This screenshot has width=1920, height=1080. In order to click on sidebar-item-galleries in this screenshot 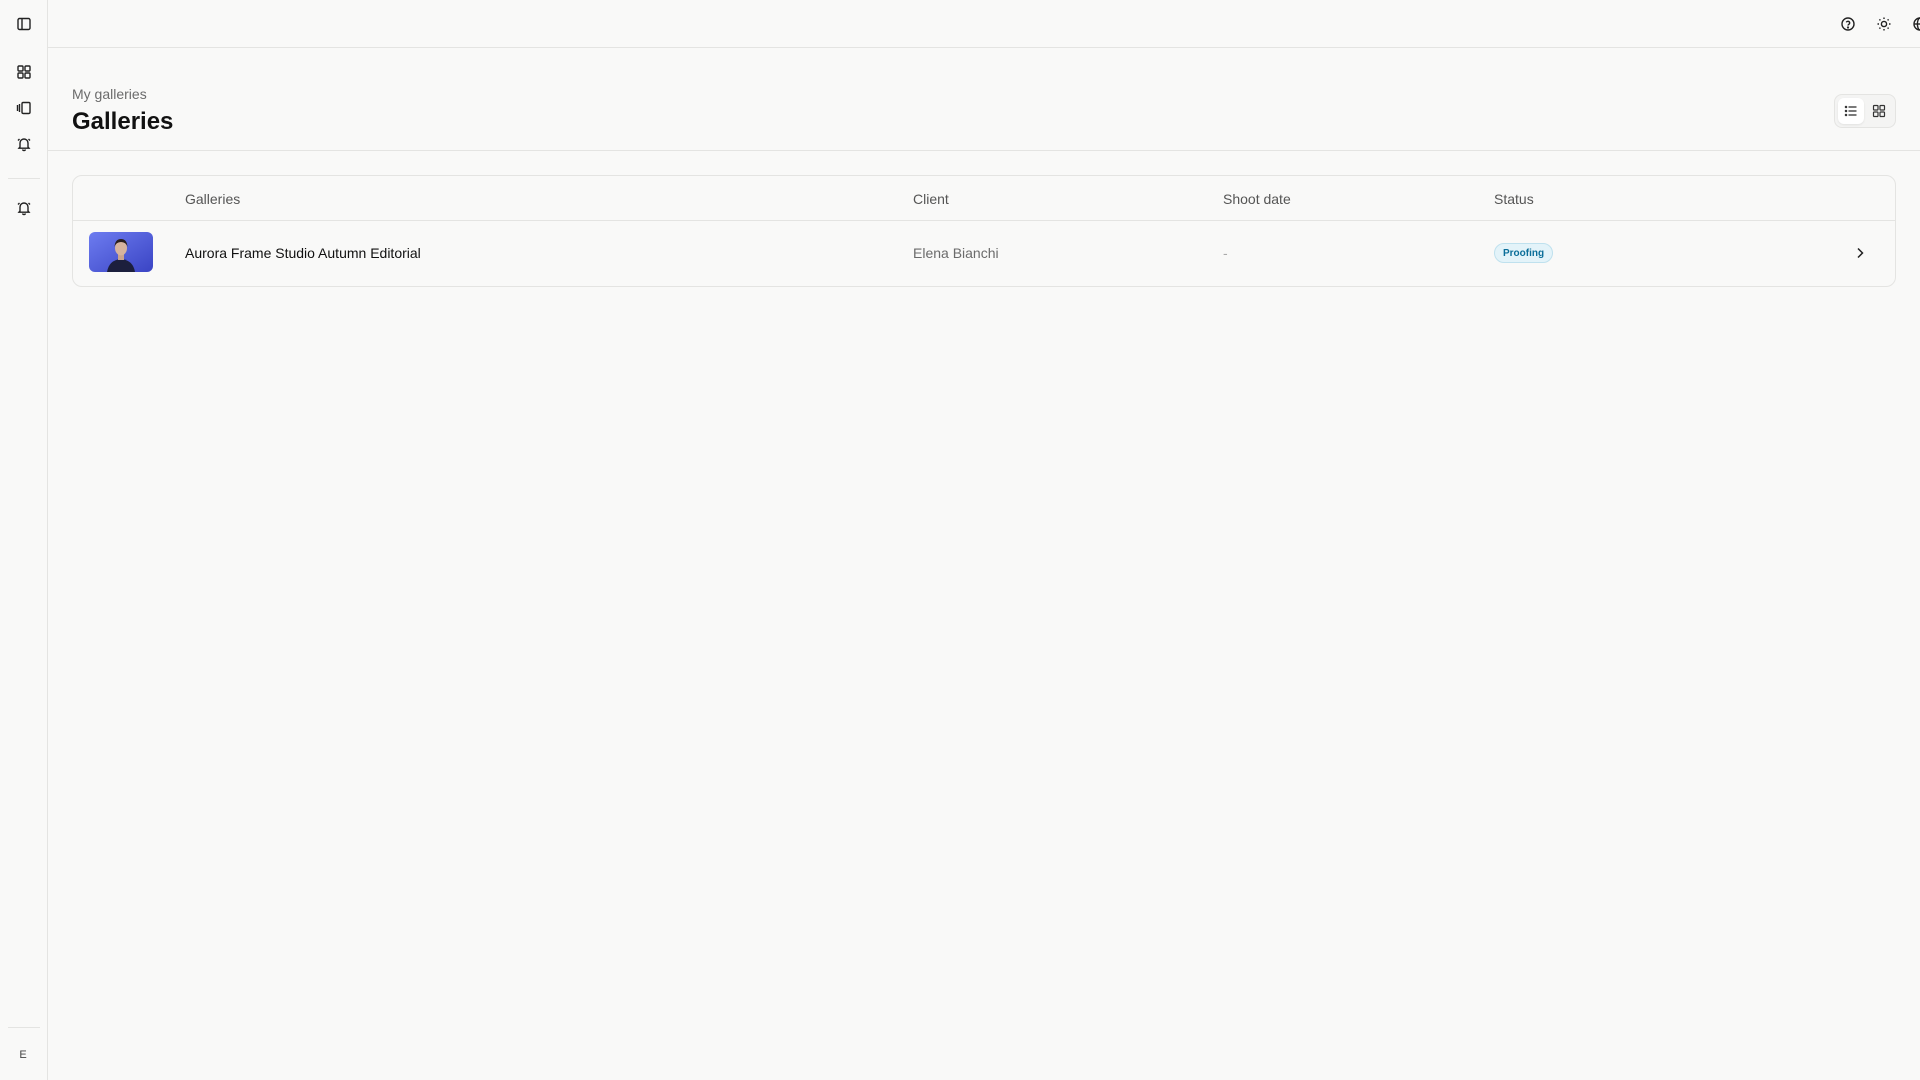, I will do `click(24, 108)`.